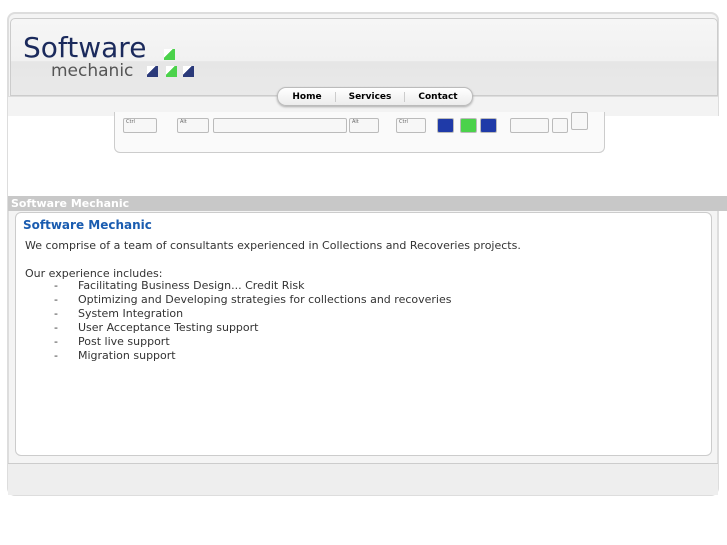  I want to click on list-item: - Post live support, so click(112, 341).